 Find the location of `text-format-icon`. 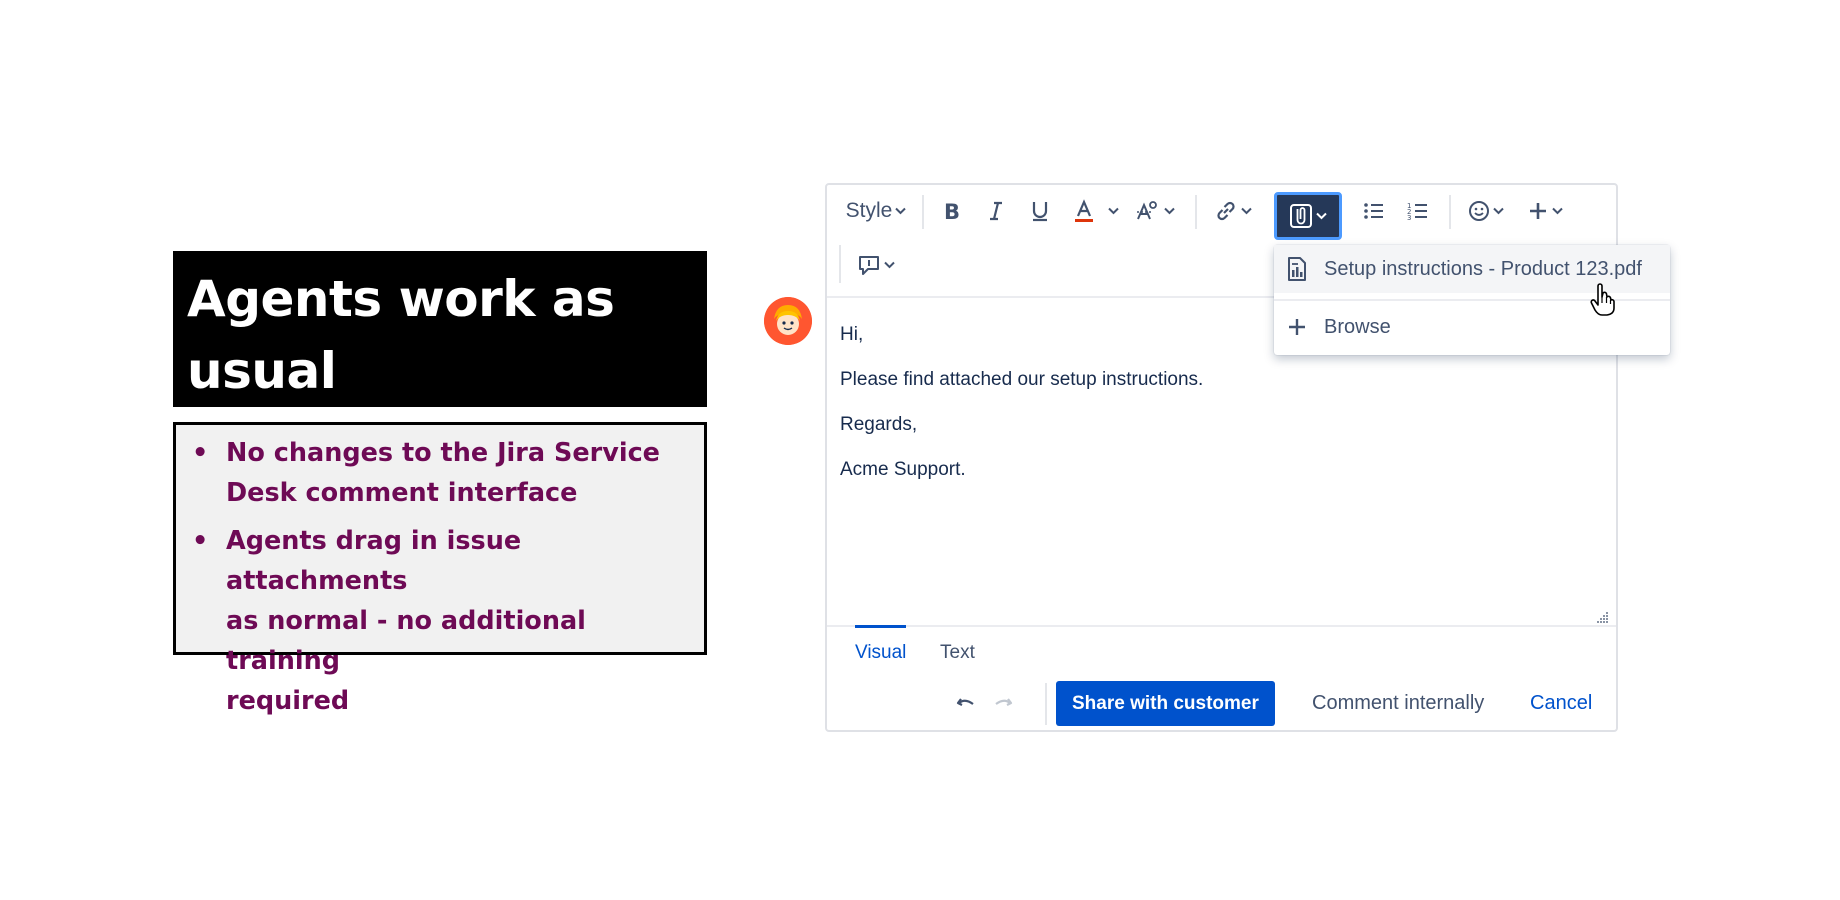

text-format-icon is located at coordinates (1147, 210).